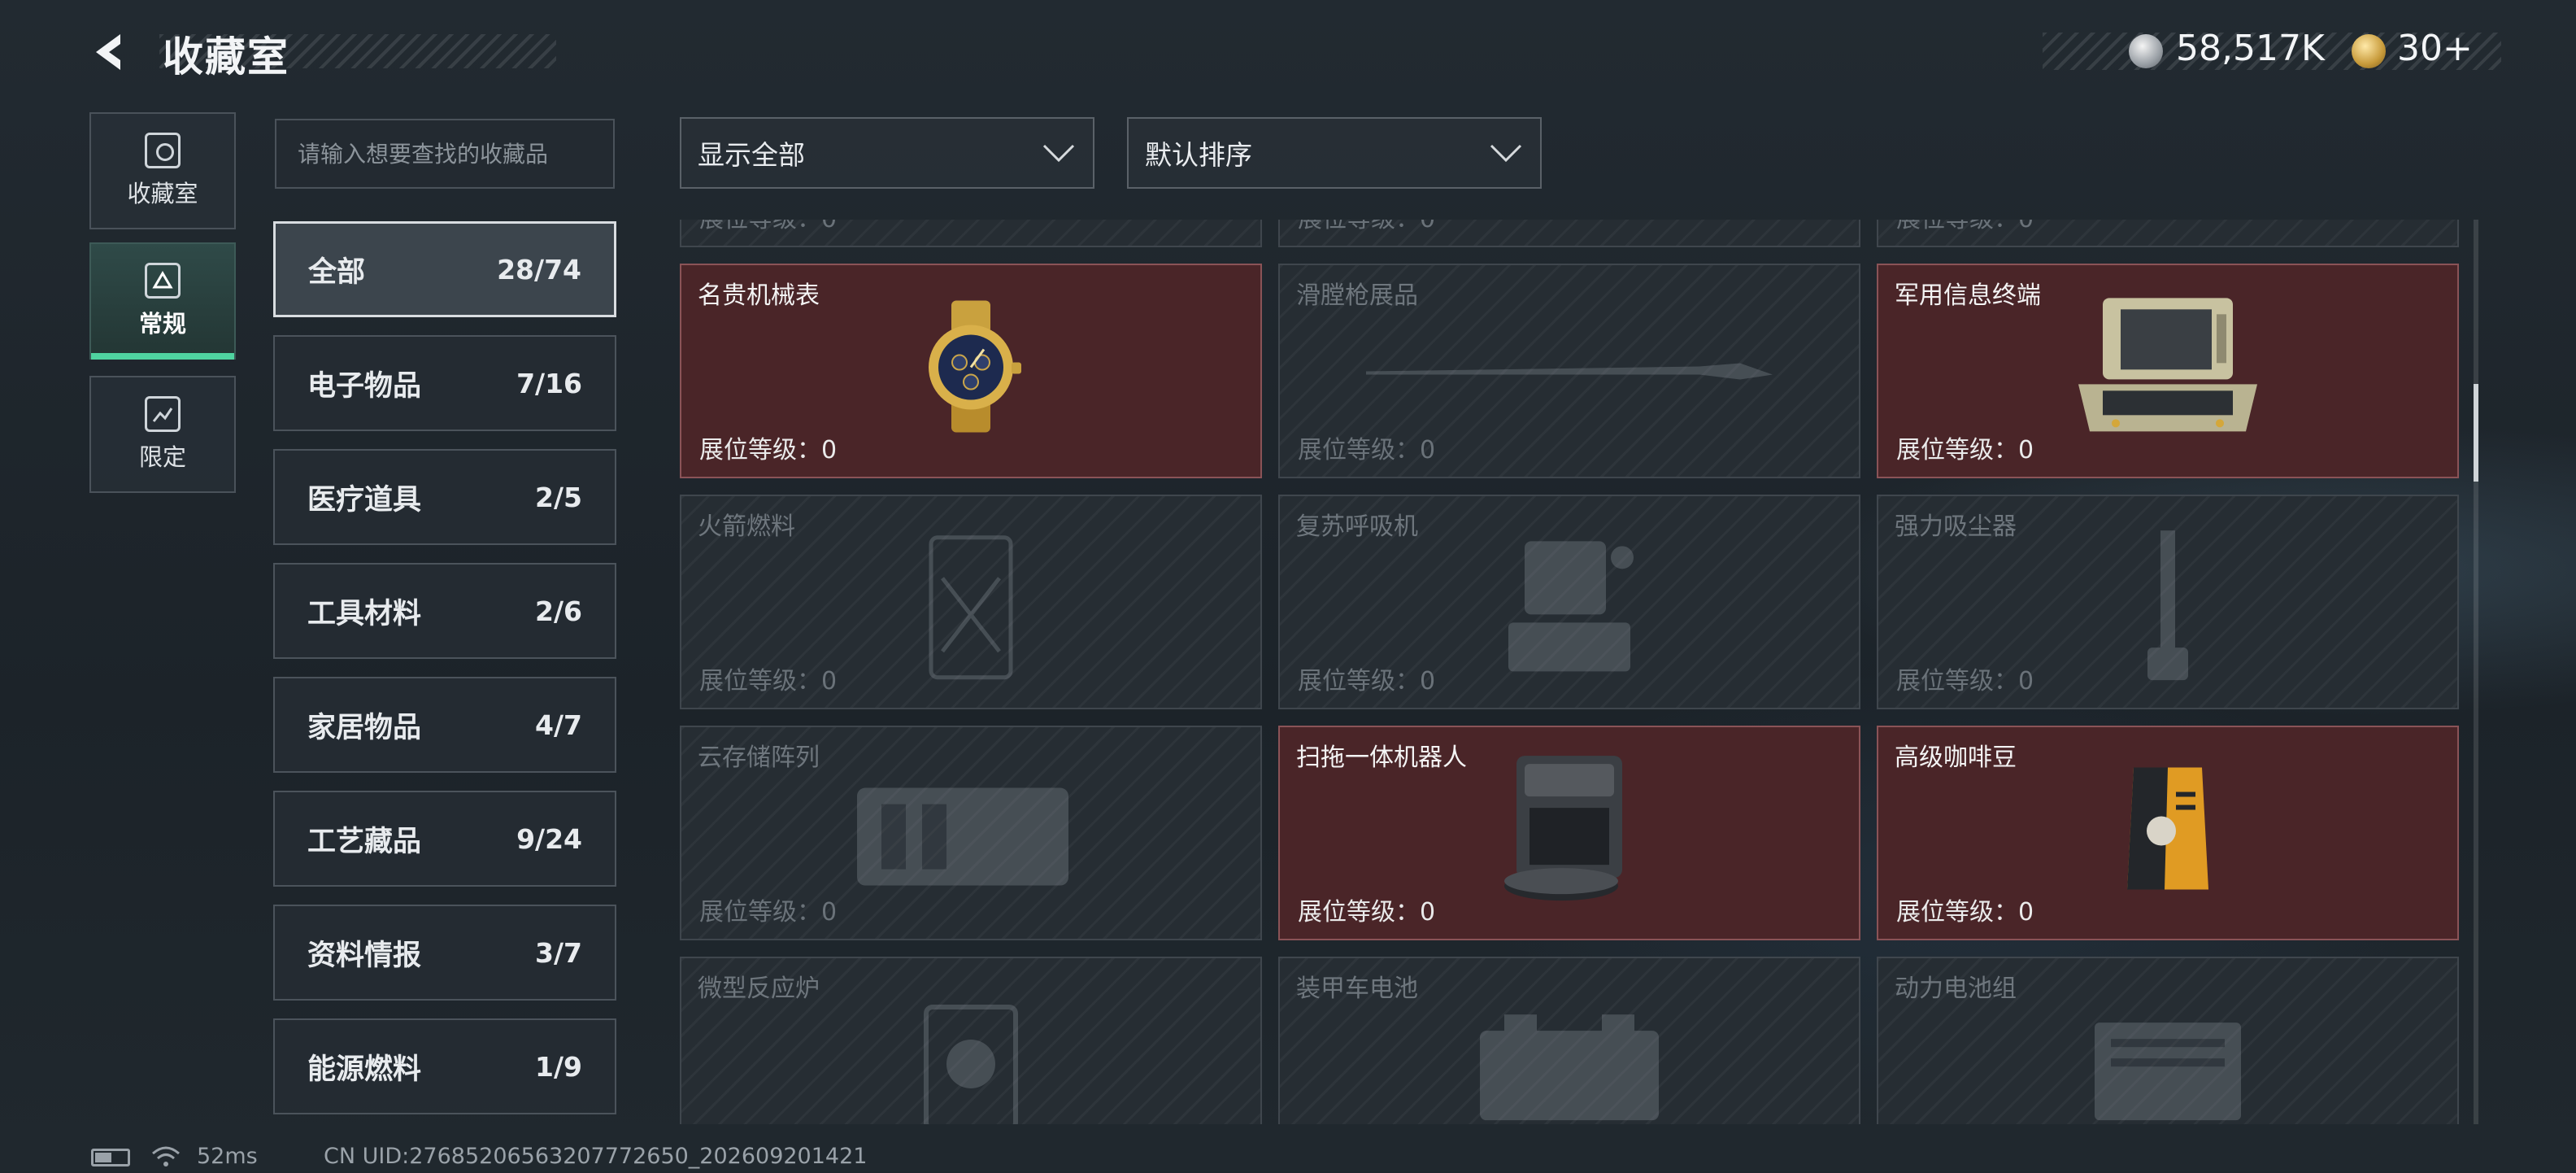 This screenshot has width=2576, height=1173. I want to click on musket-icon, so click(1569, 373).